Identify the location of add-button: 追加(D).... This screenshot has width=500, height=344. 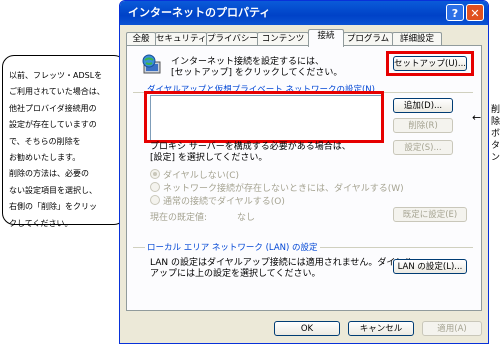
(423, 105).